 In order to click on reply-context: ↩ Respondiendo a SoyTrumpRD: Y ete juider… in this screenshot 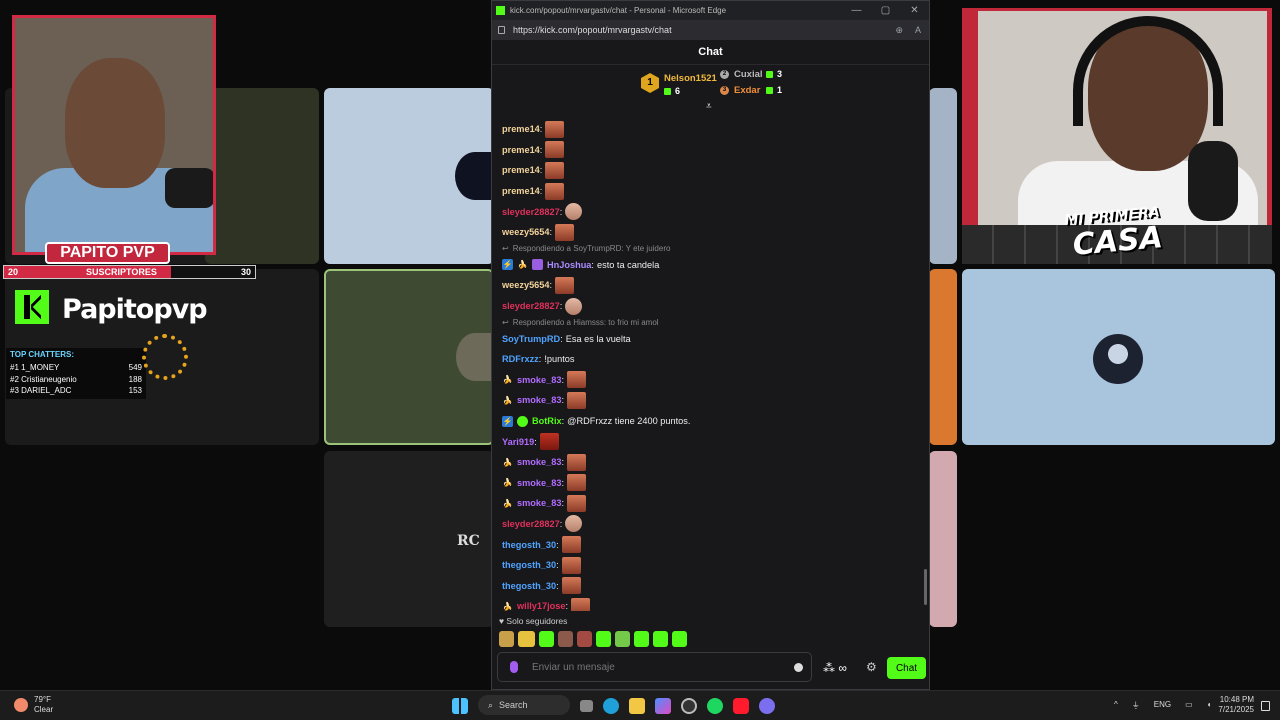, I will do `click(710, 249)`.